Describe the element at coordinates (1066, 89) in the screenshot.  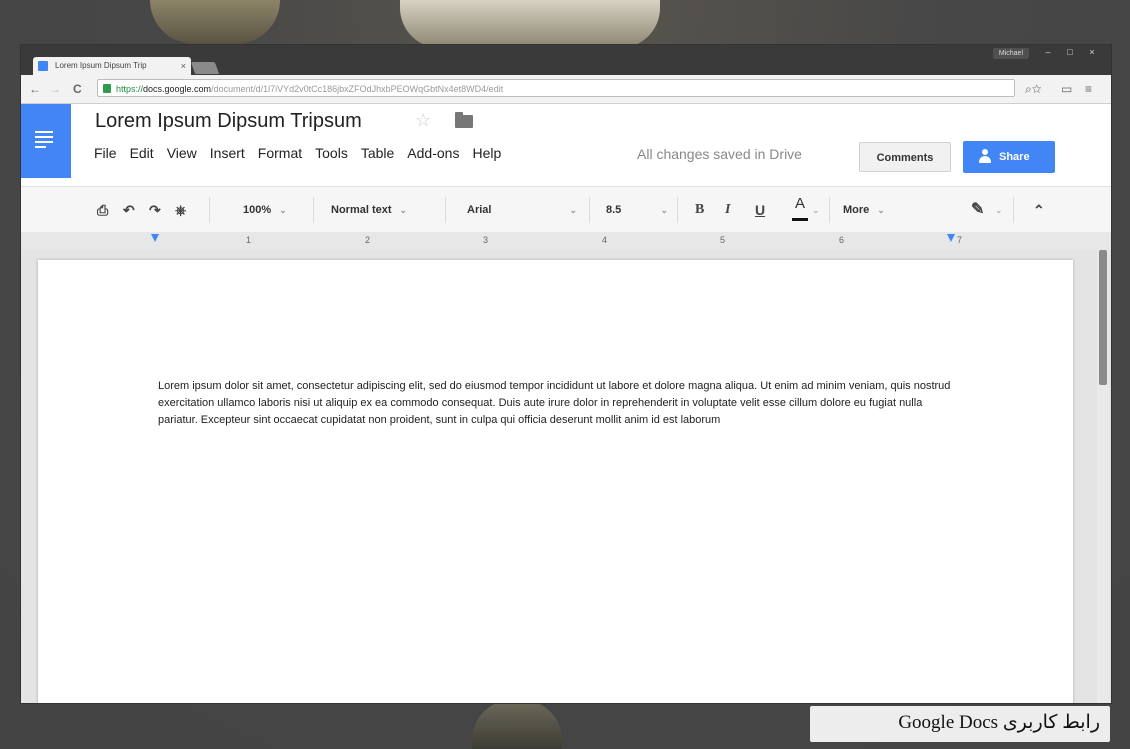
I see `cast-icon: ▭` at that location.